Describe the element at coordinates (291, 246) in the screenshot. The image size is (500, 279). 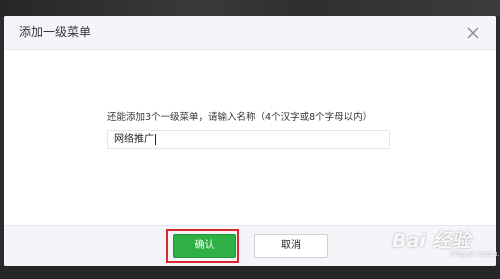
I see `cancel-button: 取消` at that location.